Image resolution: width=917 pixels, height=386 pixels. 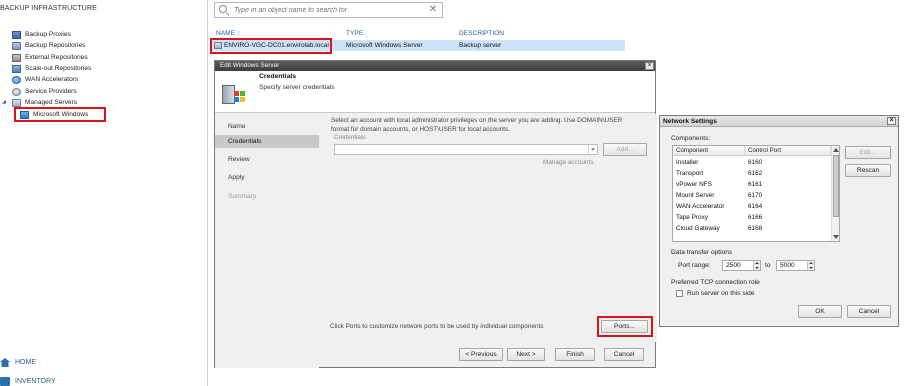 I want to click on nav-inventory-label: INVENTORY, so click(x=35, y=381).